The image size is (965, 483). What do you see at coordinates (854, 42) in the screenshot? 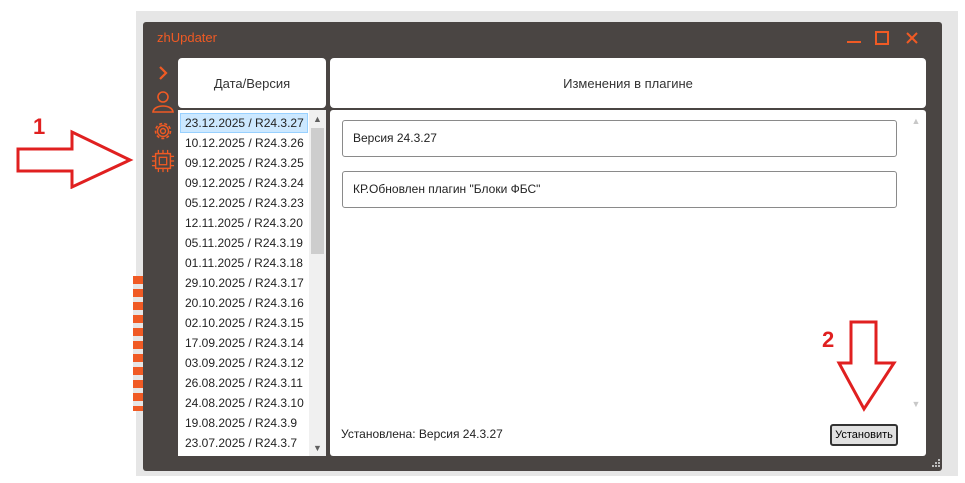
I see `minimize-icon` at bounding box center [854, 42].